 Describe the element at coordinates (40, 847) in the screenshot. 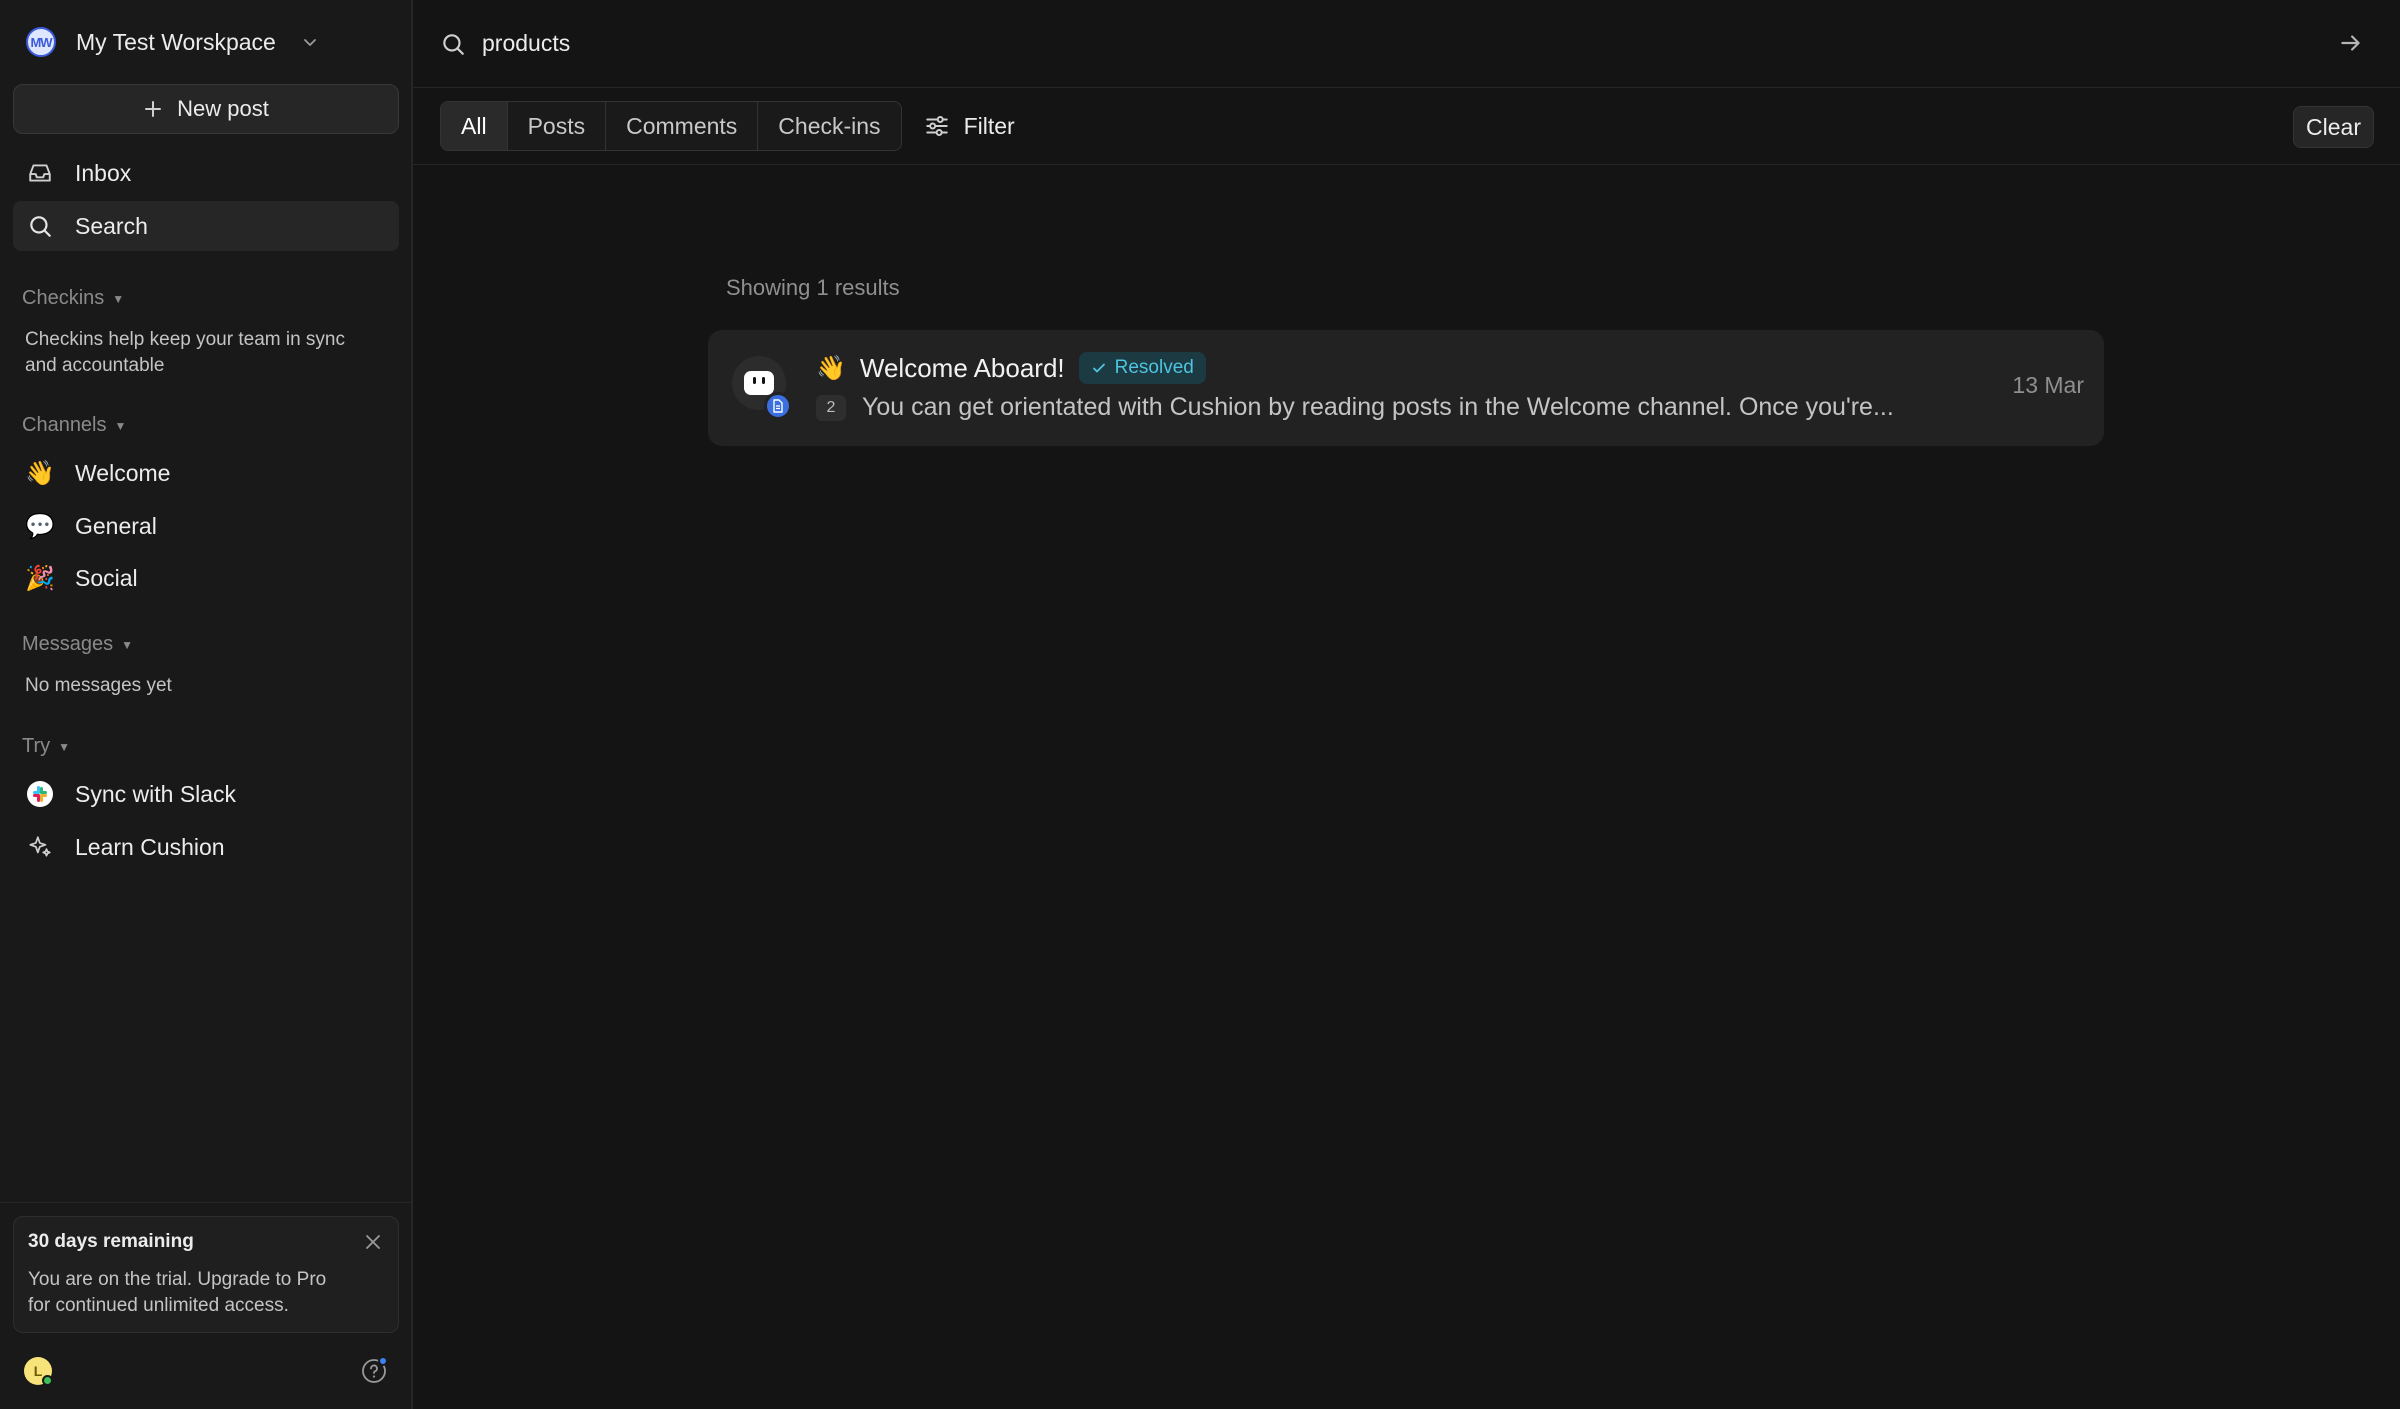

I see `sparkle-icon` at that location.